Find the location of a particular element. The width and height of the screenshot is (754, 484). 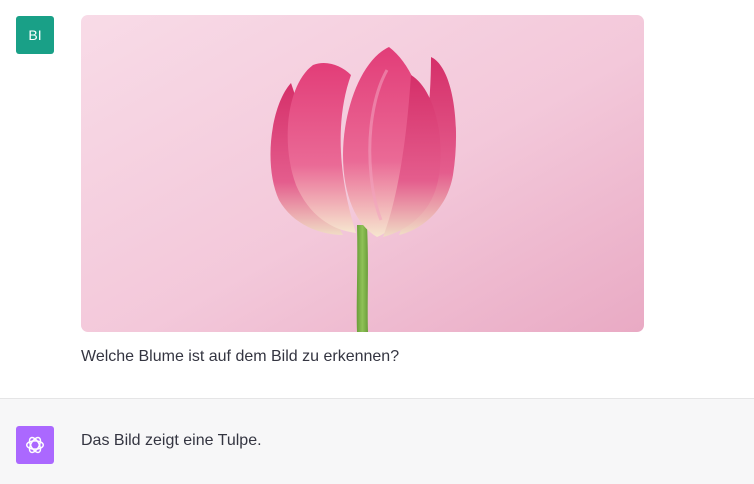

openai-logo-icon is located at coordinates (35, 445).